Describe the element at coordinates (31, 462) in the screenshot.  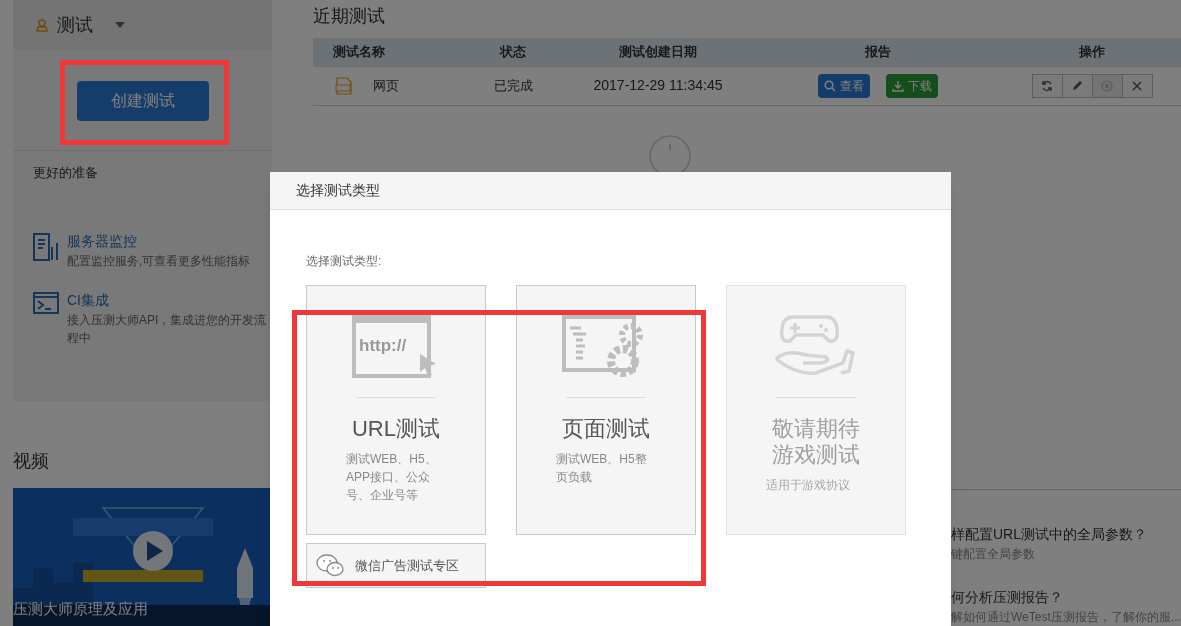
I see `section-title: 视频` at that location.